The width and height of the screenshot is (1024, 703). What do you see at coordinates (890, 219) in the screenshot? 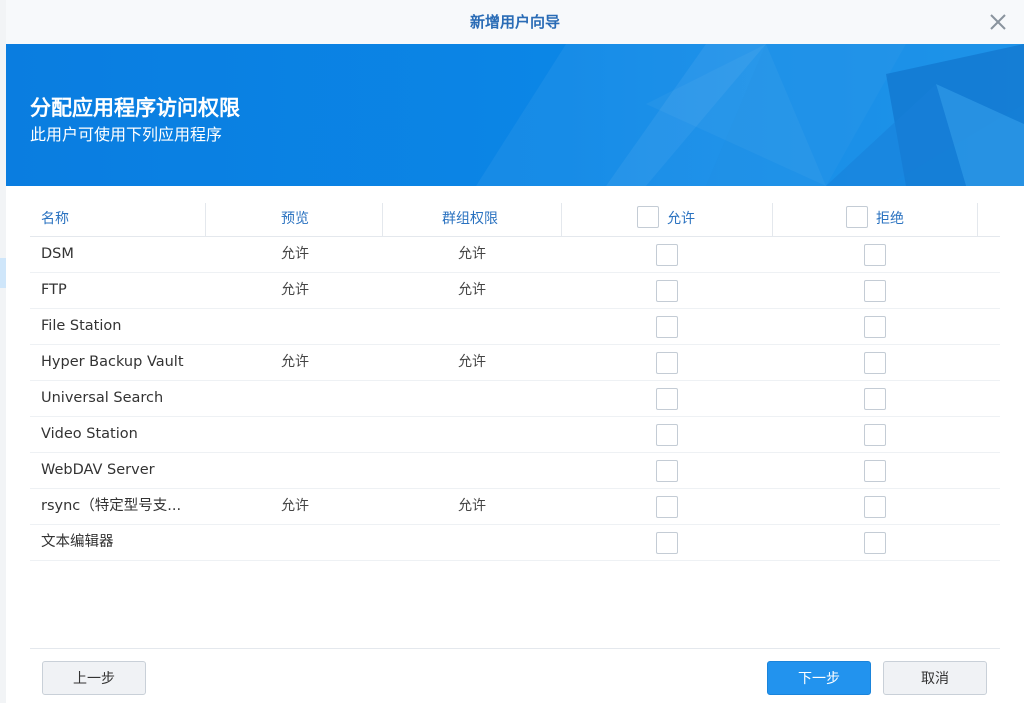
I see `column-header-deny-label: 拒绝` at bounding box center [890, 219].